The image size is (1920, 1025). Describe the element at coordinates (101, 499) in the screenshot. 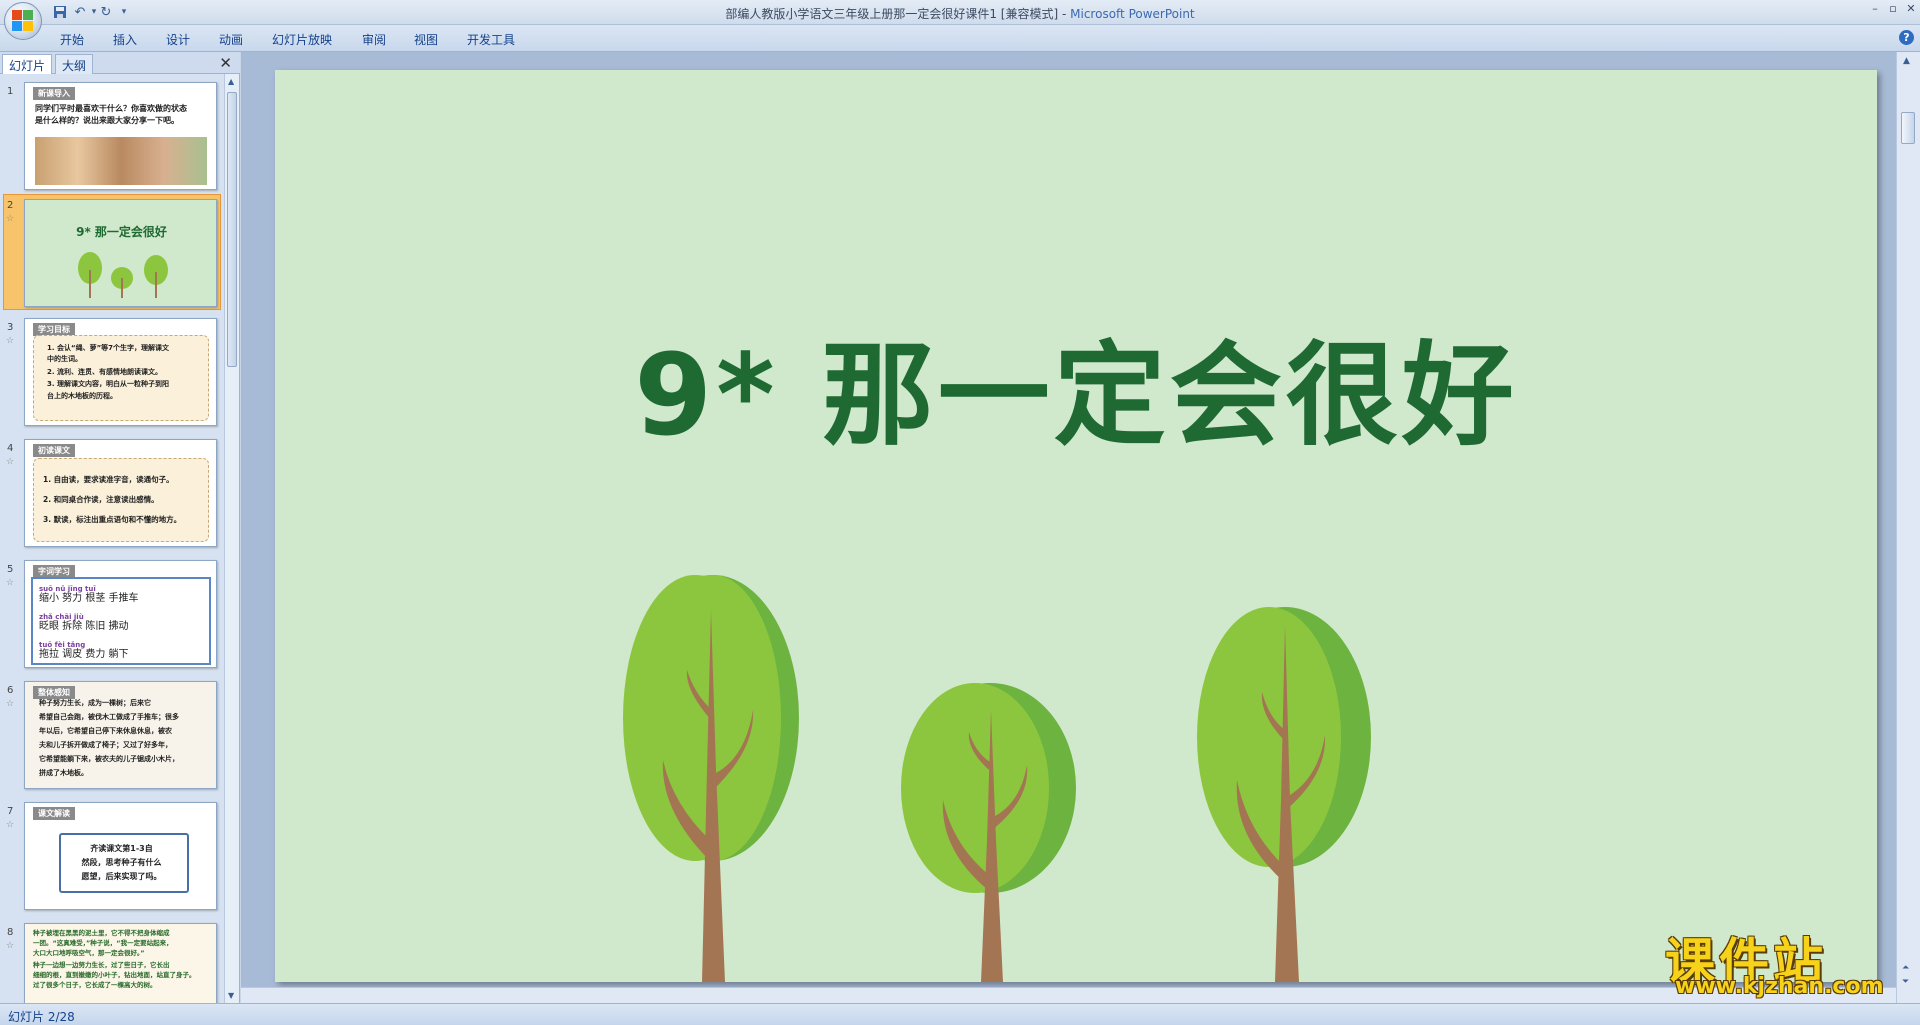

I see `thumb-line: 2. 和同桌合作读，注意读出感情。` at that location.